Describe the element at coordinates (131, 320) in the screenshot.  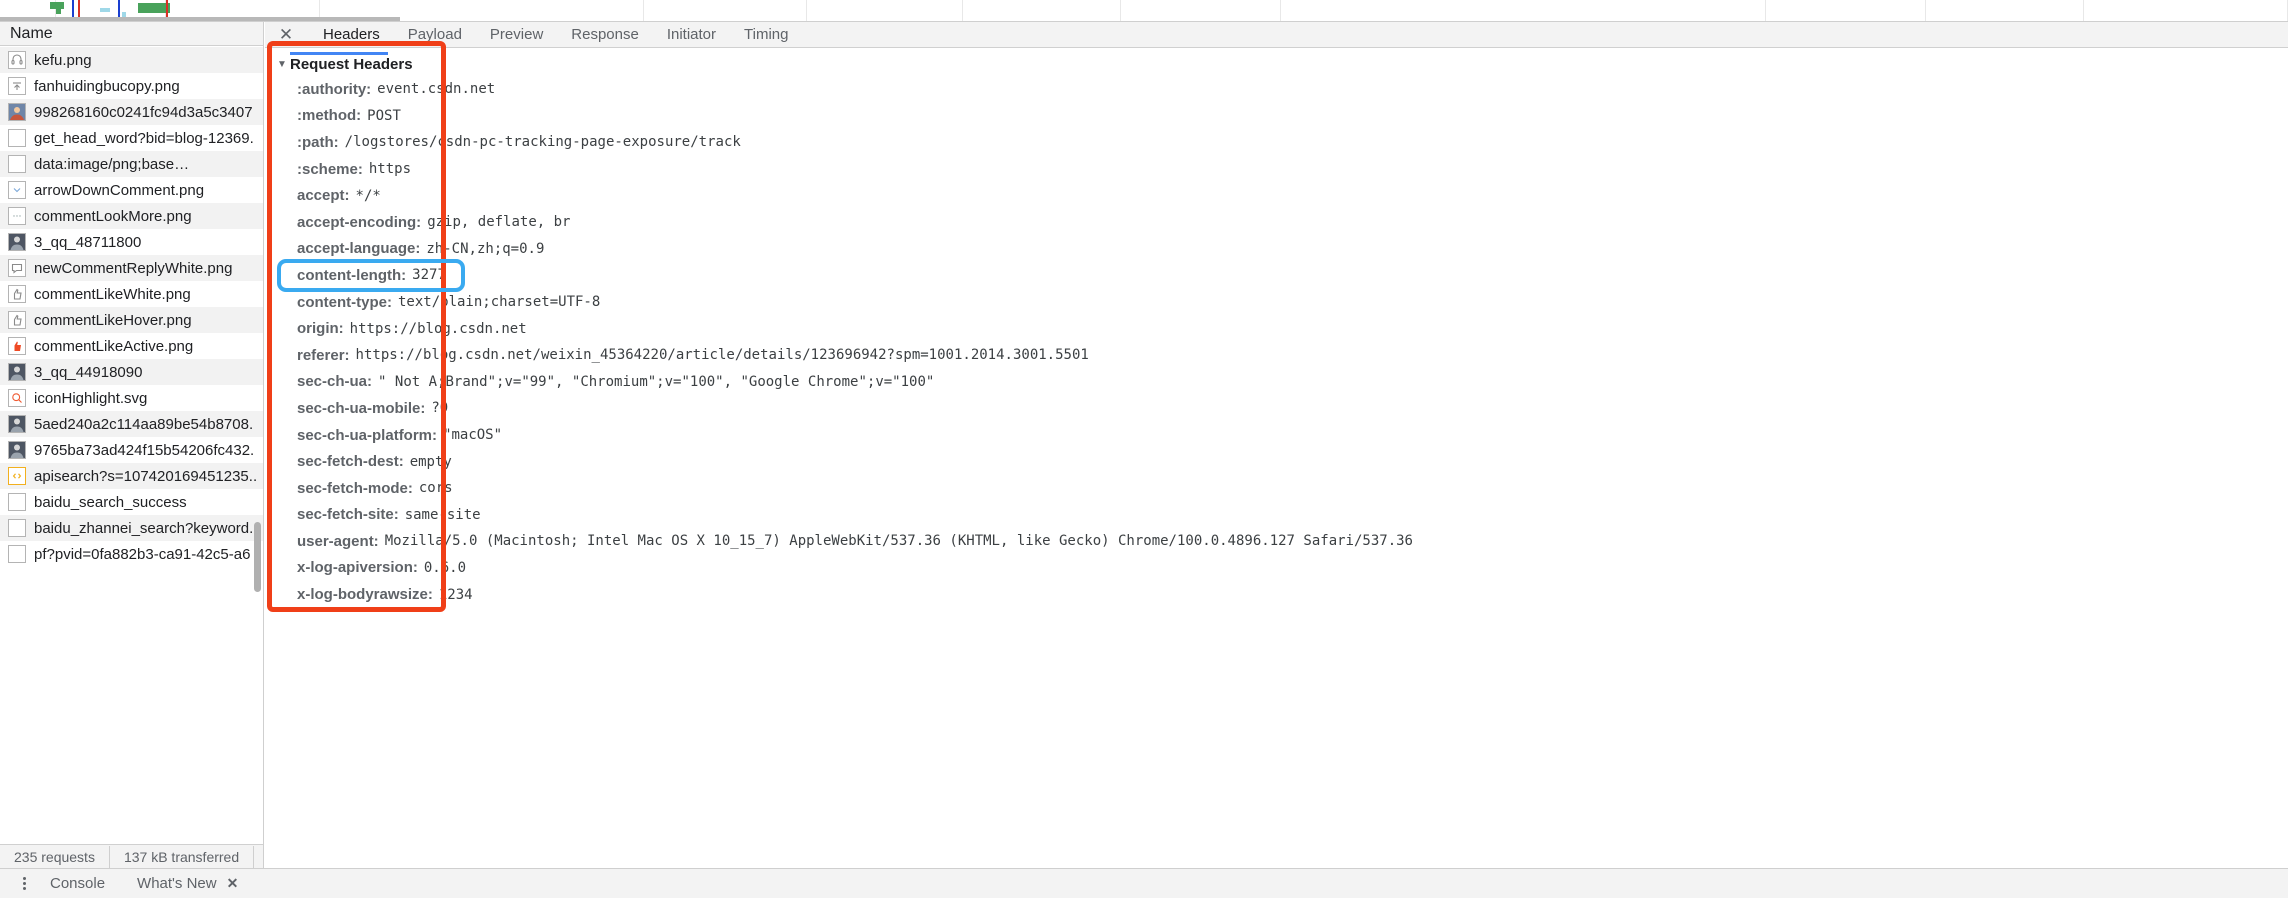
I see `request-list-item: commentLikeHover.png` at that location.